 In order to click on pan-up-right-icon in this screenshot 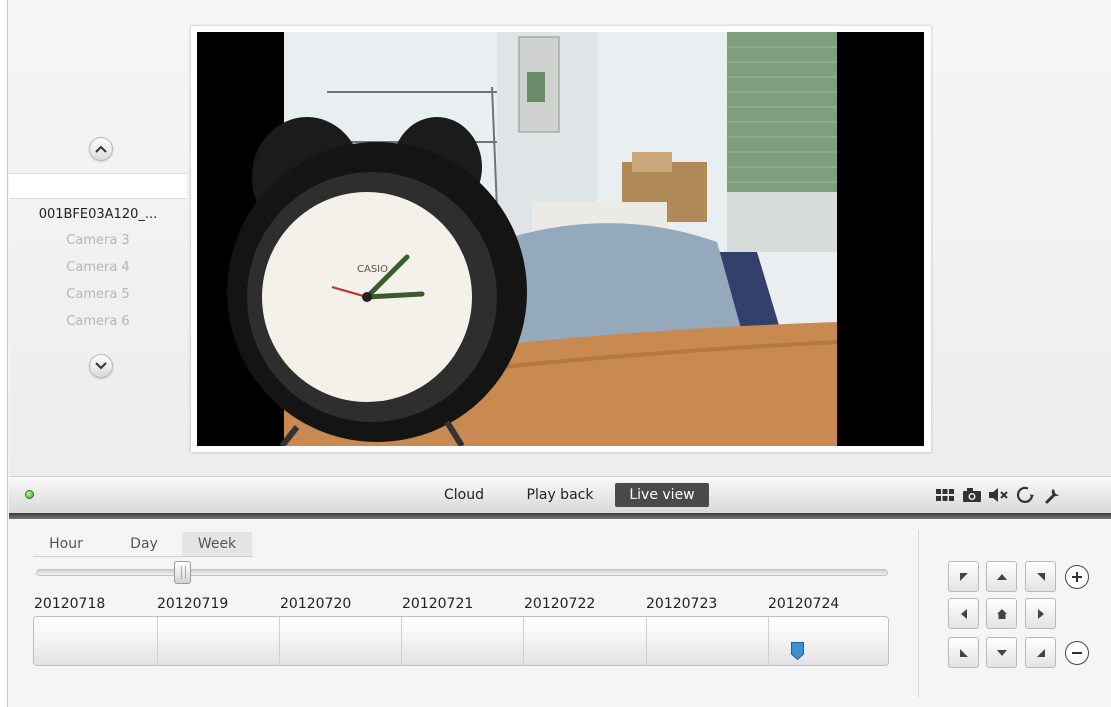, I will do `click(1040, 576)`.